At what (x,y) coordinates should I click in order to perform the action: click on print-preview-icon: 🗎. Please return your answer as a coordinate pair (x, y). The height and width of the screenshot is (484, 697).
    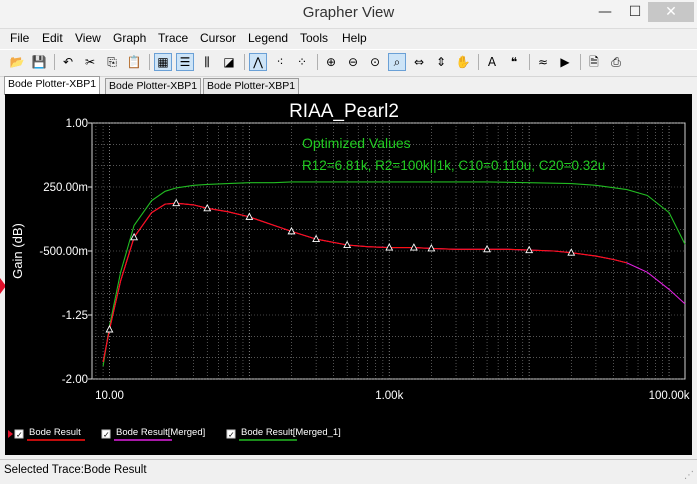
    Looking at the image, I should click on (594, 62).